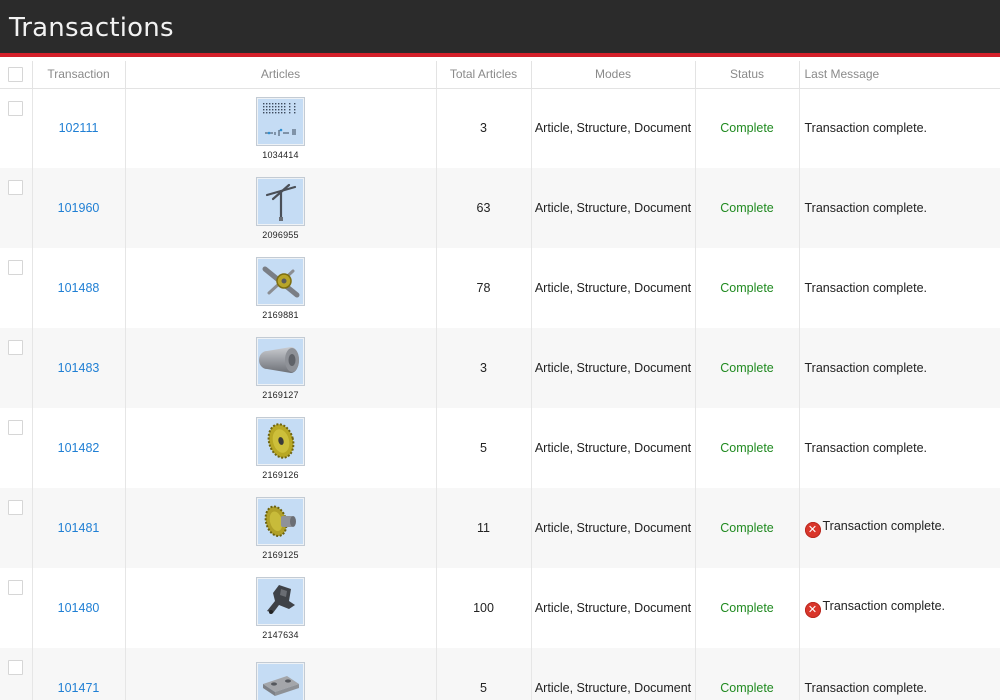 This screenshot has width=1000, height=700. Describe the element at coordinates (484, 288) in the screenshot. I see `total-articles-cell: 78` at that location.